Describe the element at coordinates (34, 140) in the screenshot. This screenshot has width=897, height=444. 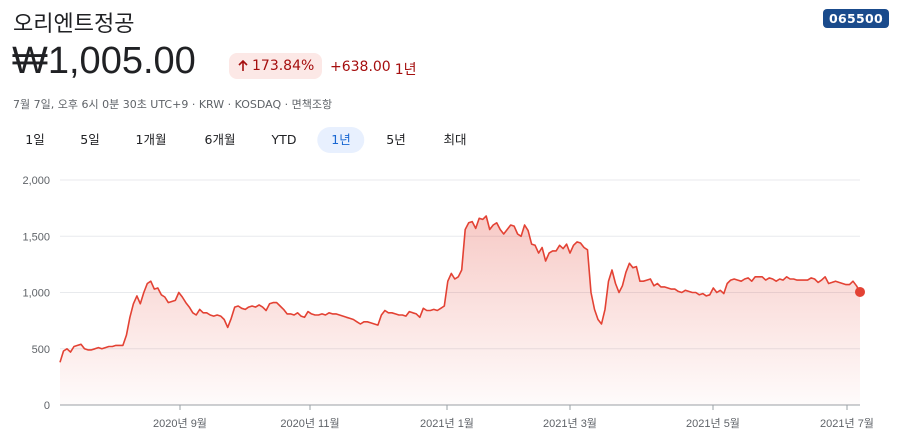
I see `tab-1d: 1일` at that location.